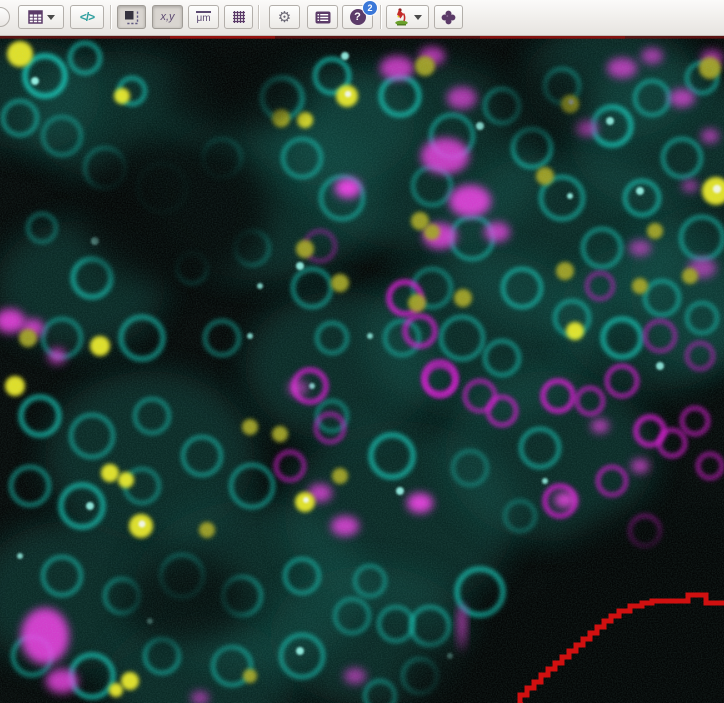 The width and height of the screenshot is (724, 703). I want to click on region-icon, so click(132, 17).